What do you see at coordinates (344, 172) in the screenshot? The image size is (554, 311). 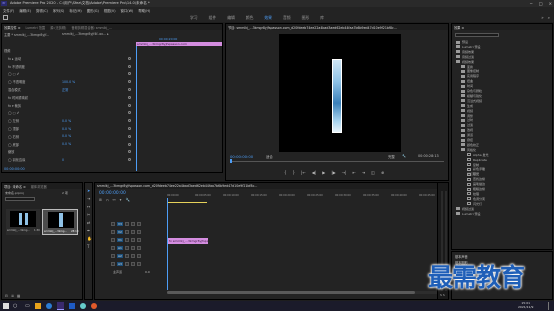 I see `transport-control-icon: →|` at bounding box center [344, 172].